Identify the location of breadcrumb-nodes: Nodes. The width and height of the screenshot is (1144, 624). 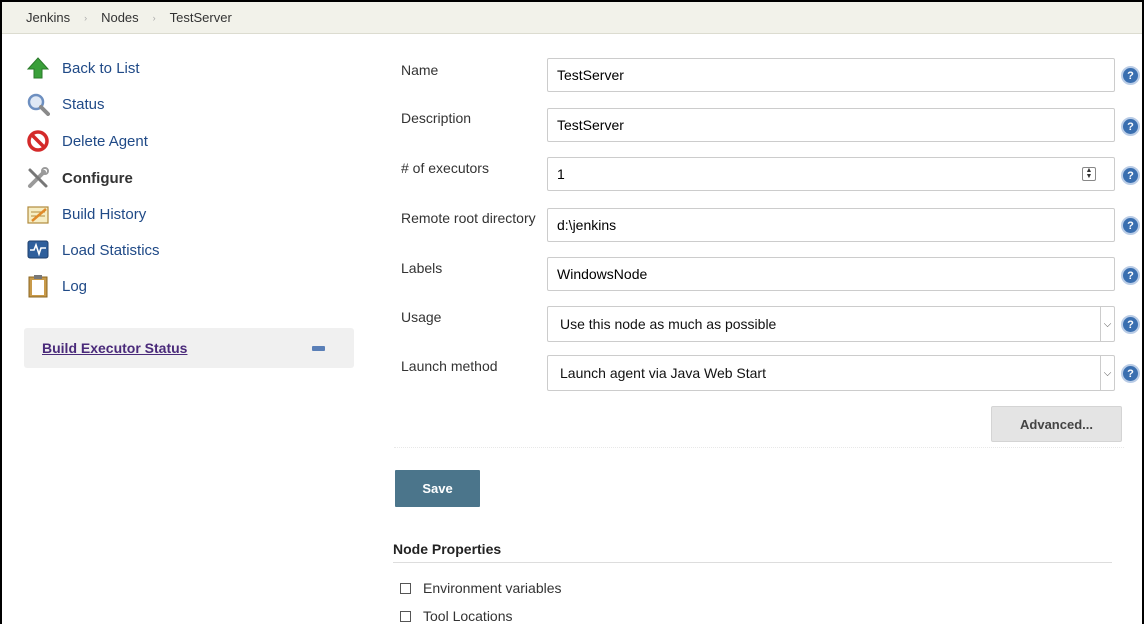
(120, 17).